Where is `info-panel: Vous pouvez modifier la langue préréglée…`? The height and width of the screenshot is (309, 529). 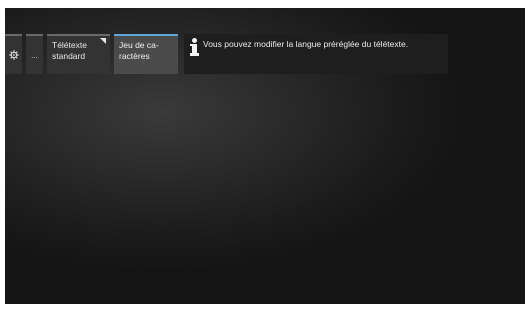
info-panel: Vous pouvez modifier la langue préréglée… is located at coordinates (316, 54).